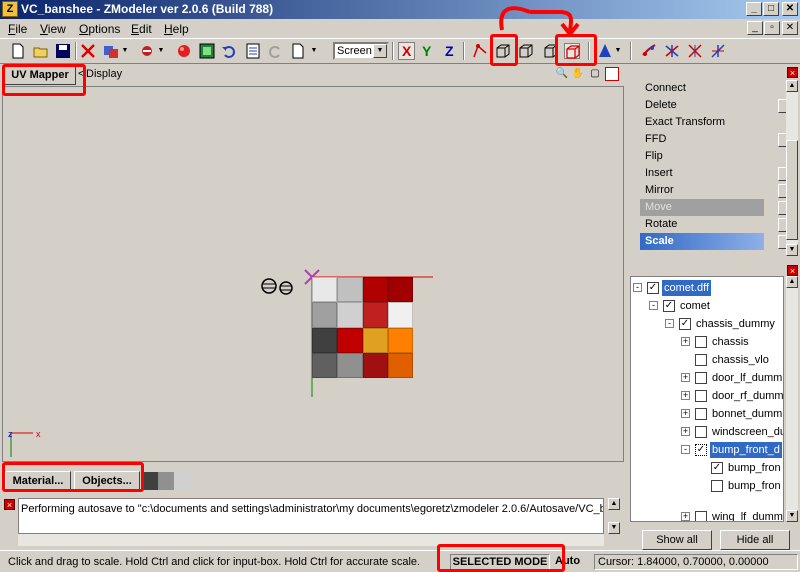  I want to click on command-ffd: FFD, so click(702, 139).